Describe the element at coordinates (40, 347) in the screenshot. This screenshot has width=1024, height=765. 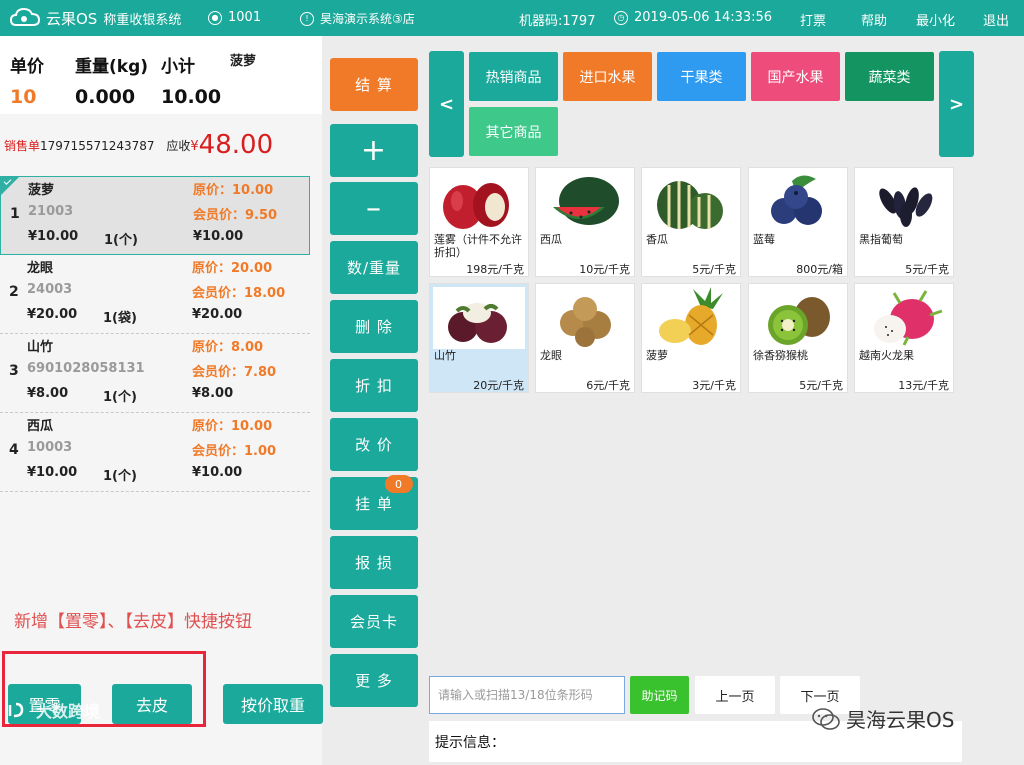
I see `item-name: 山竹` at that location.